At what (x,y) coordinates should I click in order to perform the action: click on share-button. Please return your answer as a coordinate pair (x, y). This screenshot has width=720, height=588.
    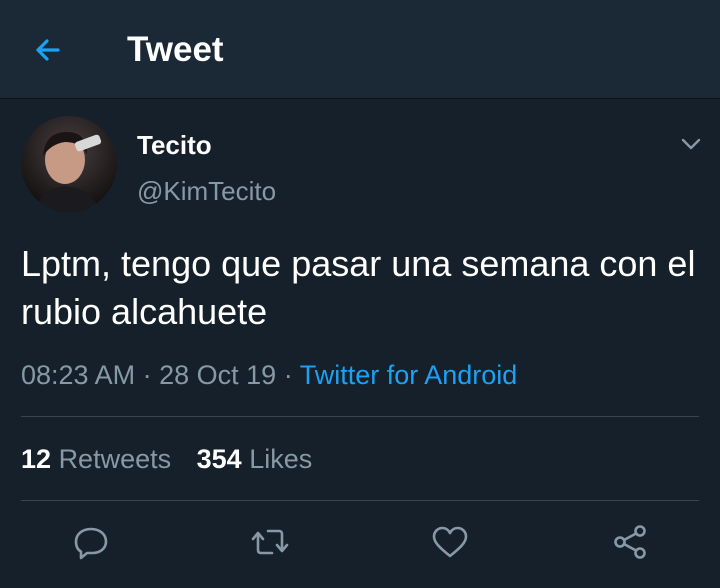
    Looking at the image, I should click on (630, 542).